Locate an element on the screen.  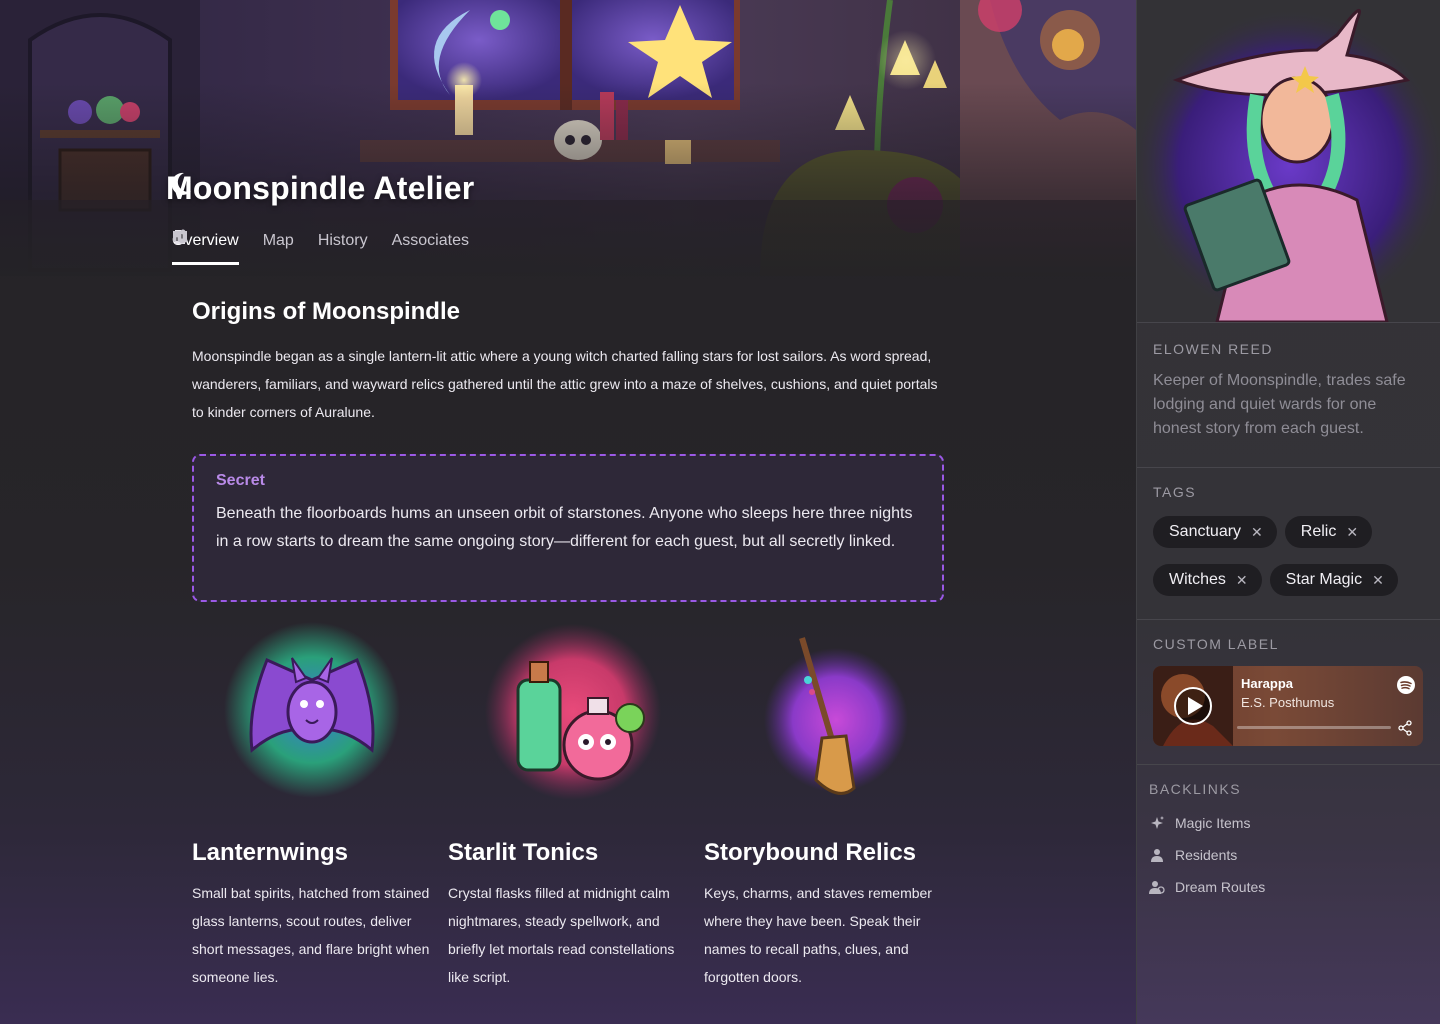
custom-label-label: CUSTOM LABEL is located at coordinates (1216, 644).